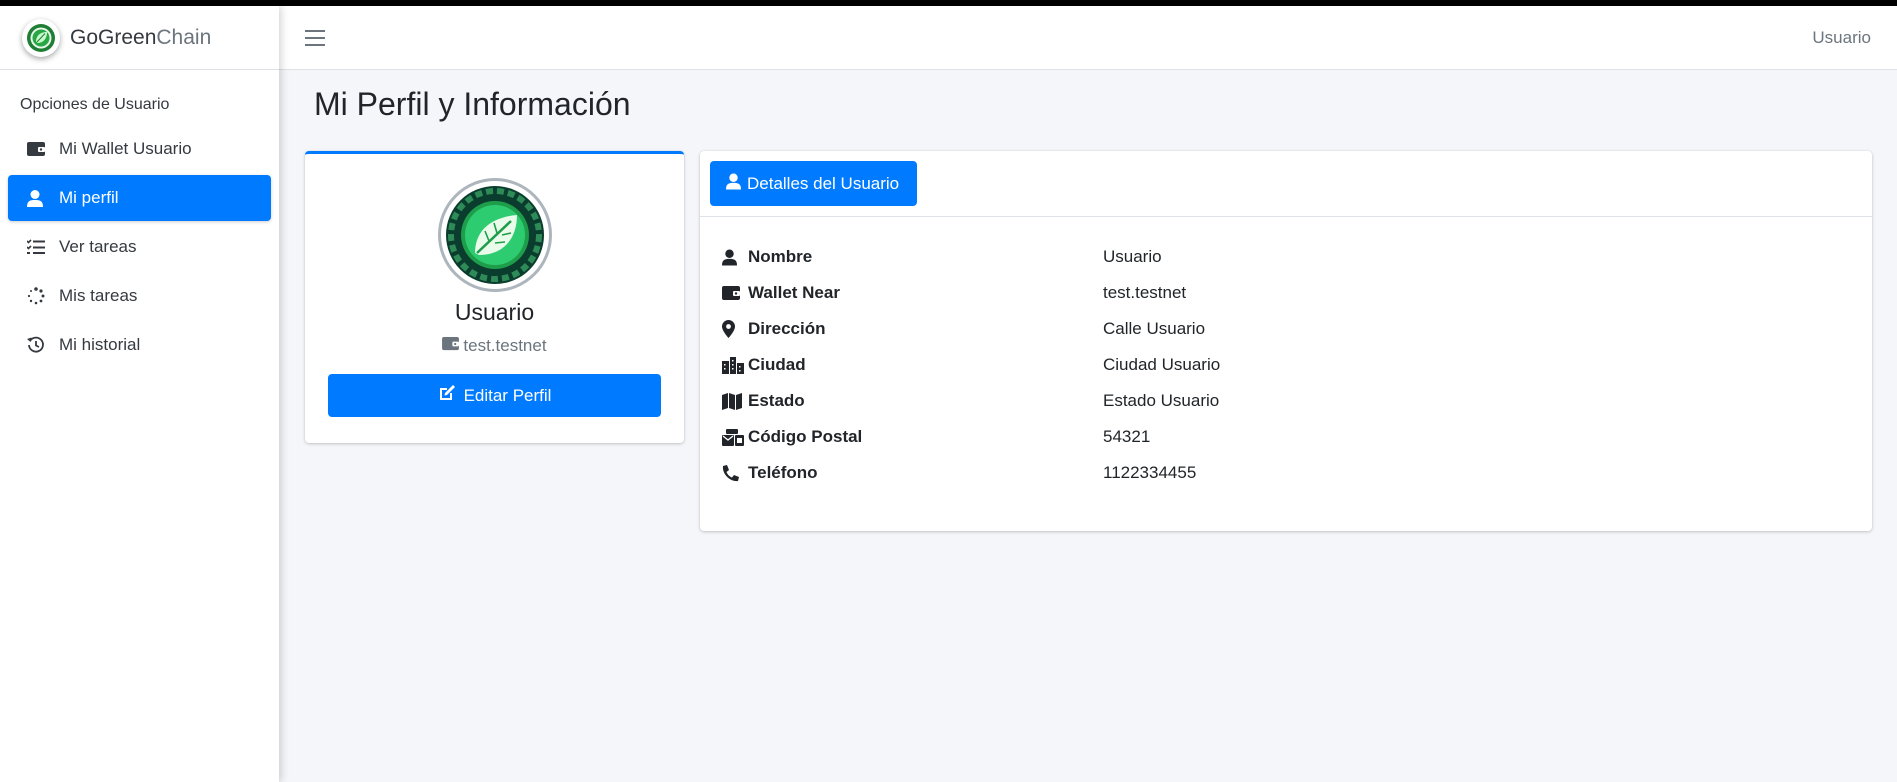 Image resolution: width=1897 pixels, height=782 pixels. Describe the element at coordinates (100, 344) in the screenshot. I see `sidebar-item-label: Mi historial` at that location.